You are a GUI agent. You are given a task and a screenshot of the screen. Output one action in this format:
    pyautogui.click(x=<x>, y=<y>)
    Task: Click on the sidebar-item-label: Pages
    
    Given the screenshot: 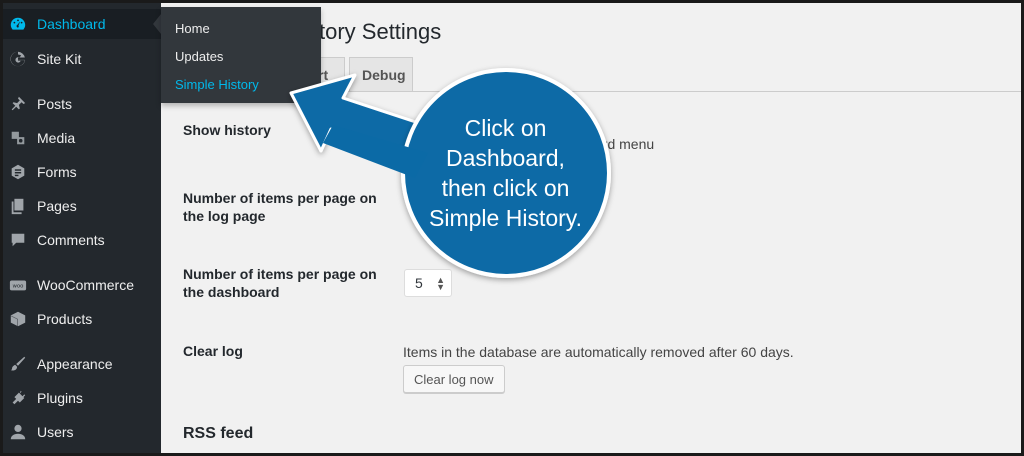 What is the action you would take?
    pyautogui.click(x=57, y=206)
    